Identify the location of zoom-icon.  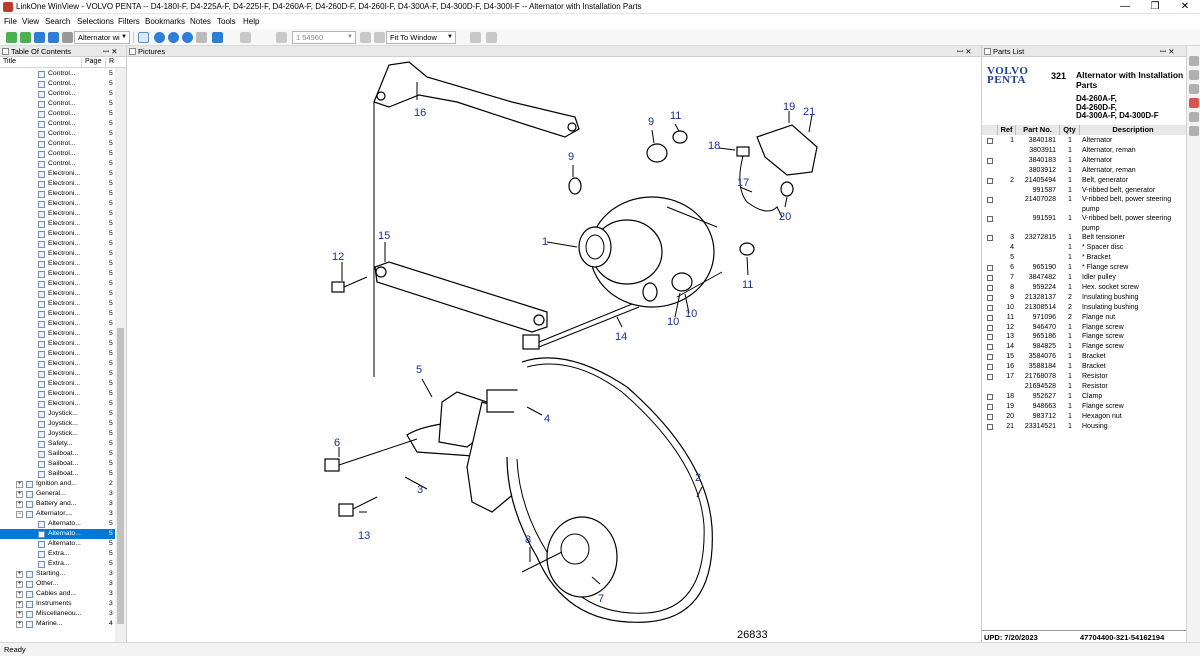
(365, 37).